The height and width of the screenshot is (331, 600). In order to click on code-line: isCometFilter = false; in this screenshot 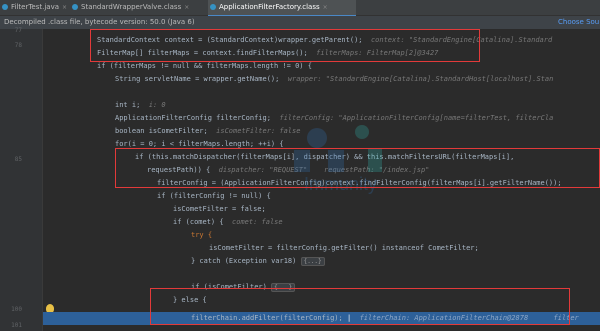, I will do `click(219, 209)`.